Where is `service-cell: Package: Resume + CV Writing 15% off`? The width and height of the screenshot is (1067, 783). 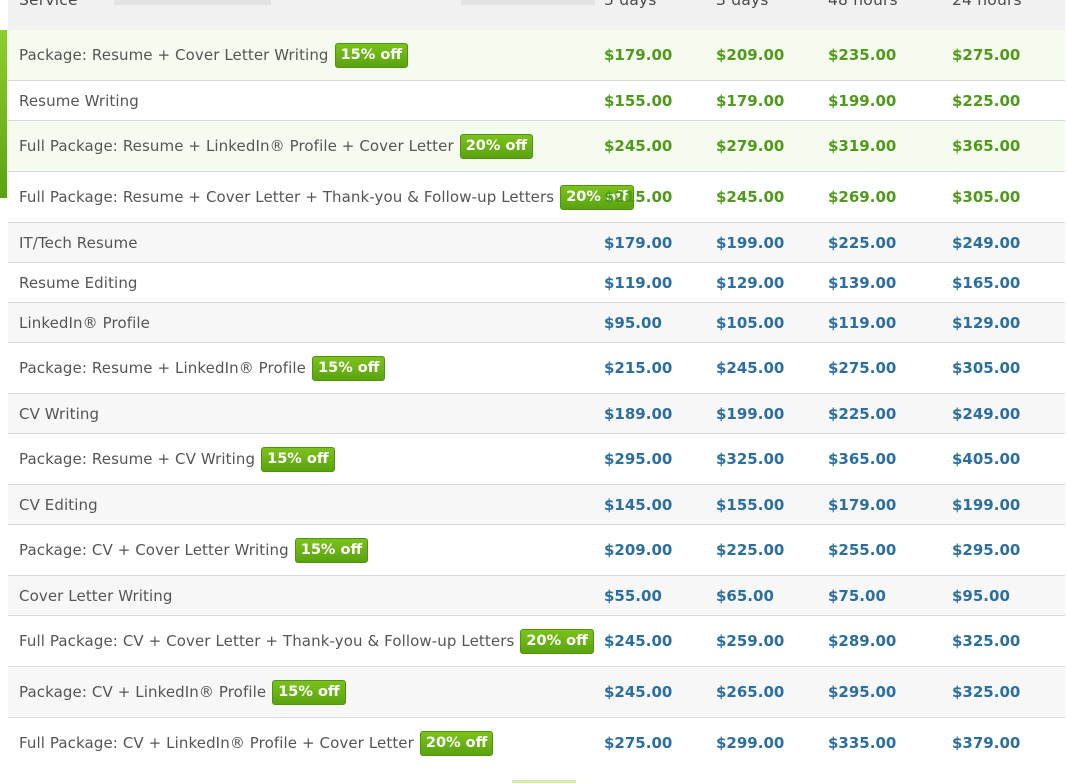
service-cell: Package: Resume + CV Writing 15% off is located at coordinates (177, 459).